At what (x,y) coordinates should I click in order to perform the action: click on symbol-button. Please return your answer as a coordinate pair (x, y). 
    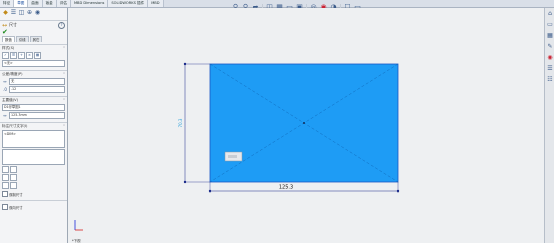
    Looking at the image, I should click on (13, 177).